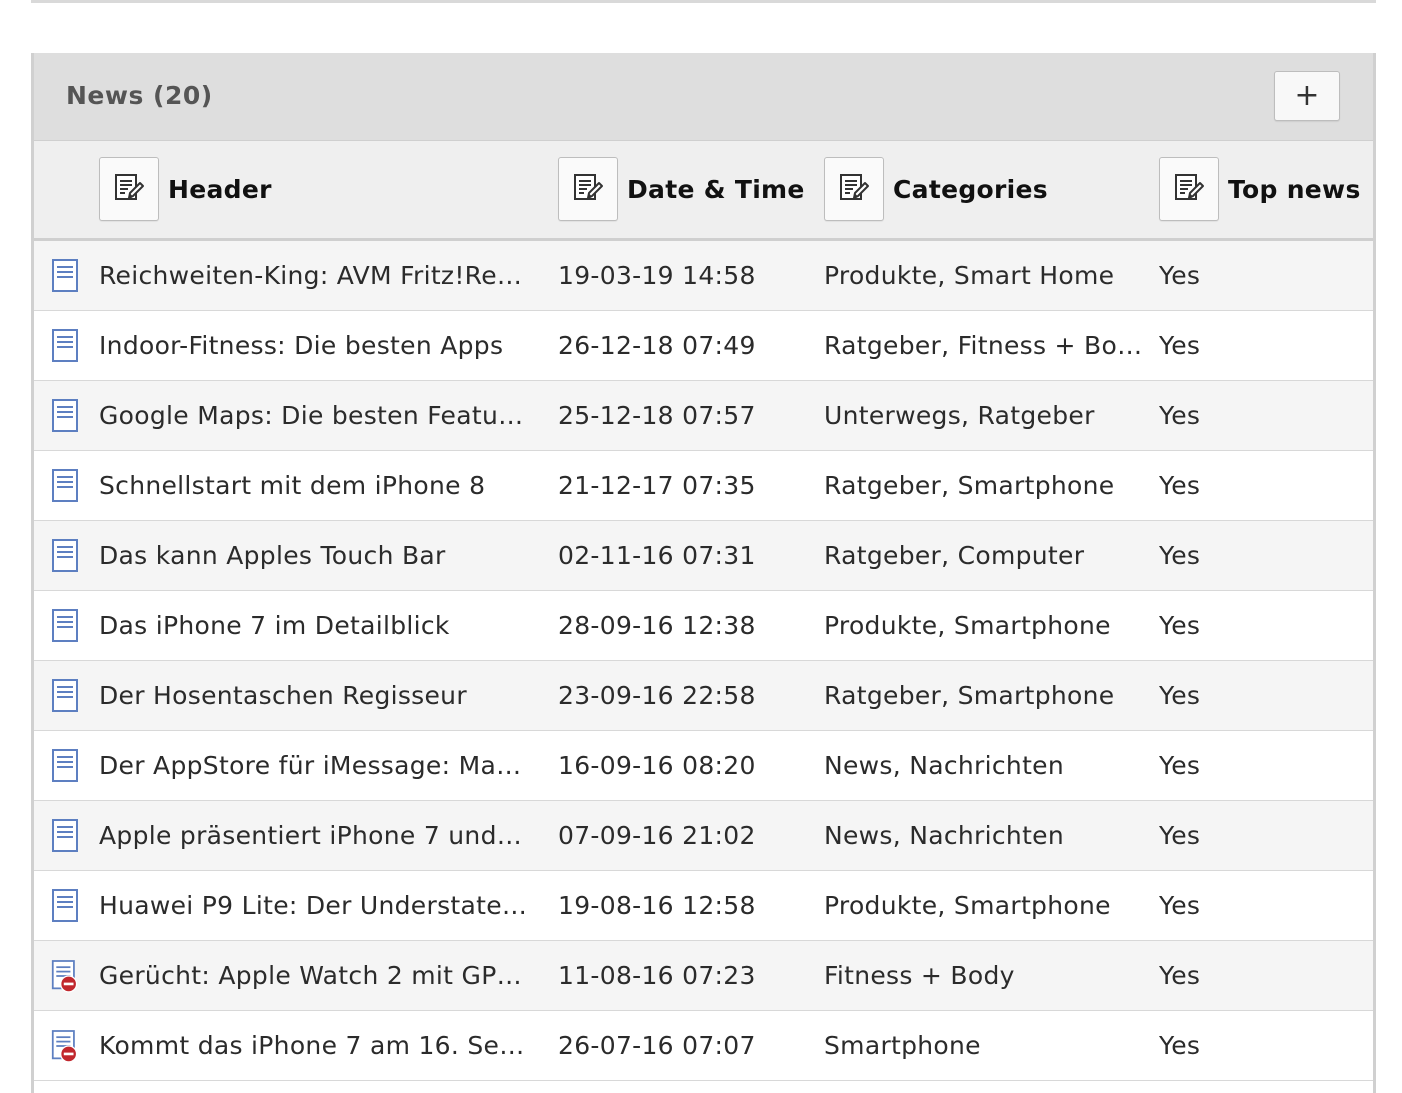  Describe the element at coordinates (657, 835) in the screenshot. I see `row-date: 07-09-16 21:02` at that location.